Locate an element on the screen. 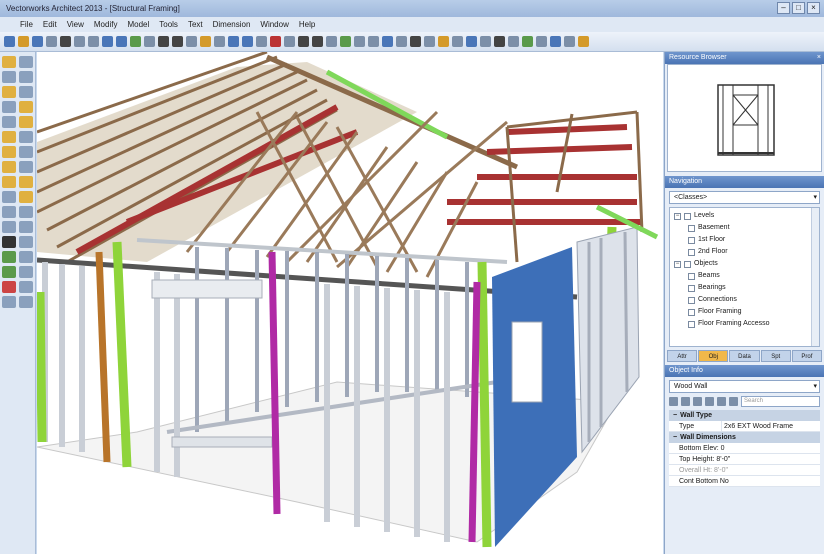 The width and height of the screenshot is (824, 554). tab-object-info: Obj is located at coordinates (713, 356).